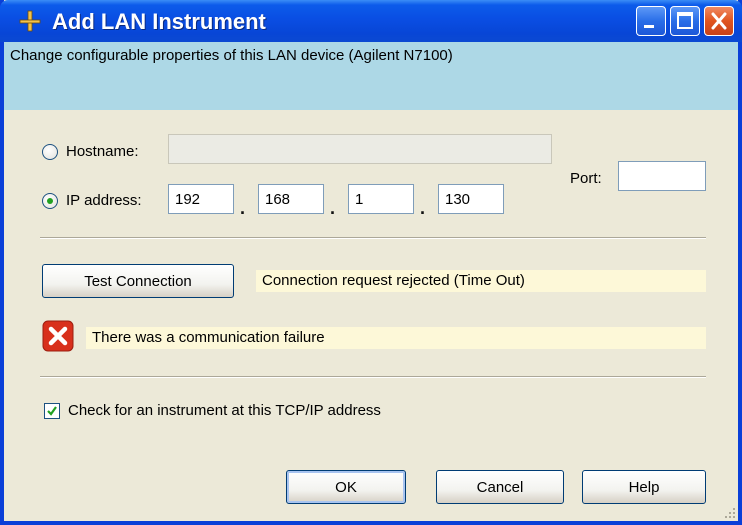  I want to click on maximize-button, so click(685, 21).